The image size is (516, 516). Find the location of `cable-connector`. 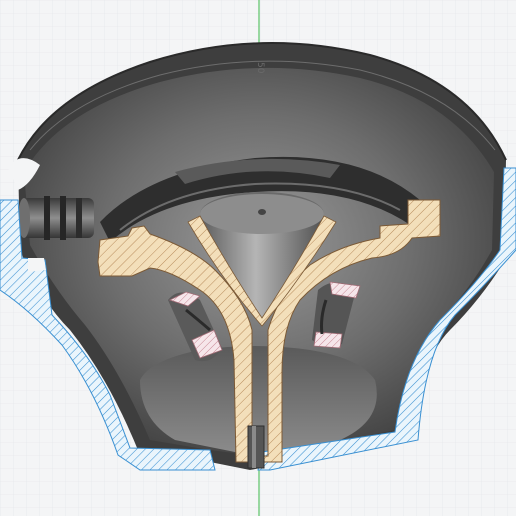

cable-connector is located at coordinates (56, 218).